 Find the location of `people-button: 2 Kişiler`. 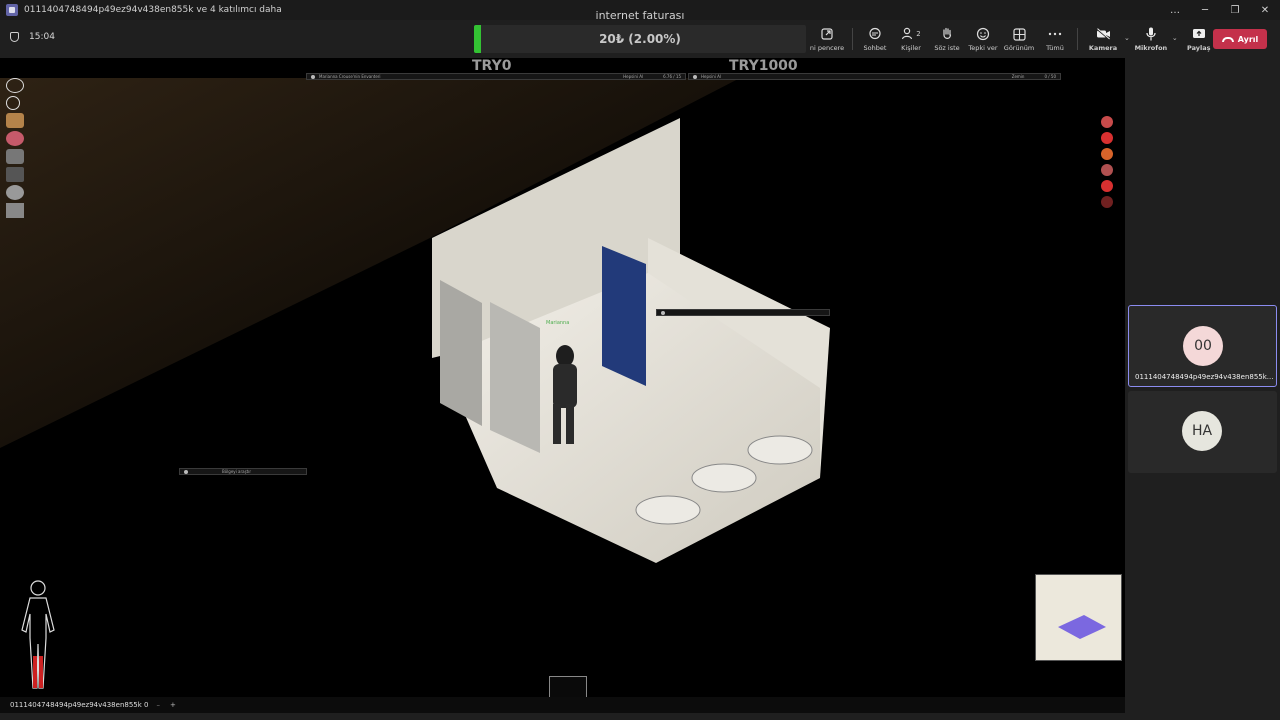

people-button: 2 Kişiler is located at coordinates (911, 36).